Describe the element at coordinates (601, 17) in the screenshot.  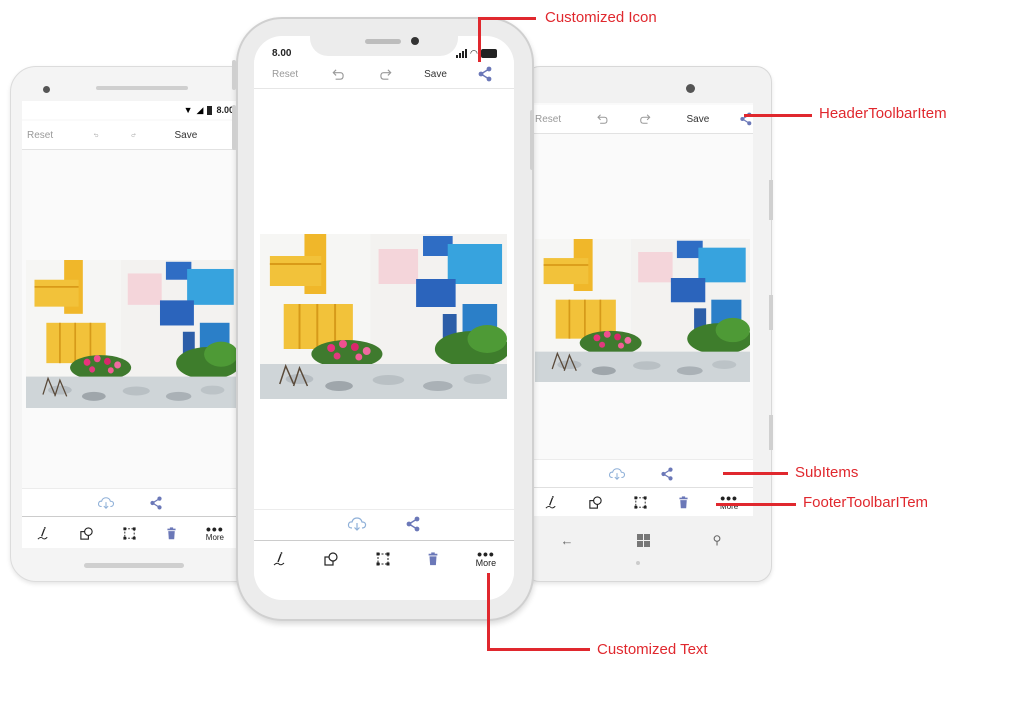
I see `customized-icon-label: Customized Icon` at that location.